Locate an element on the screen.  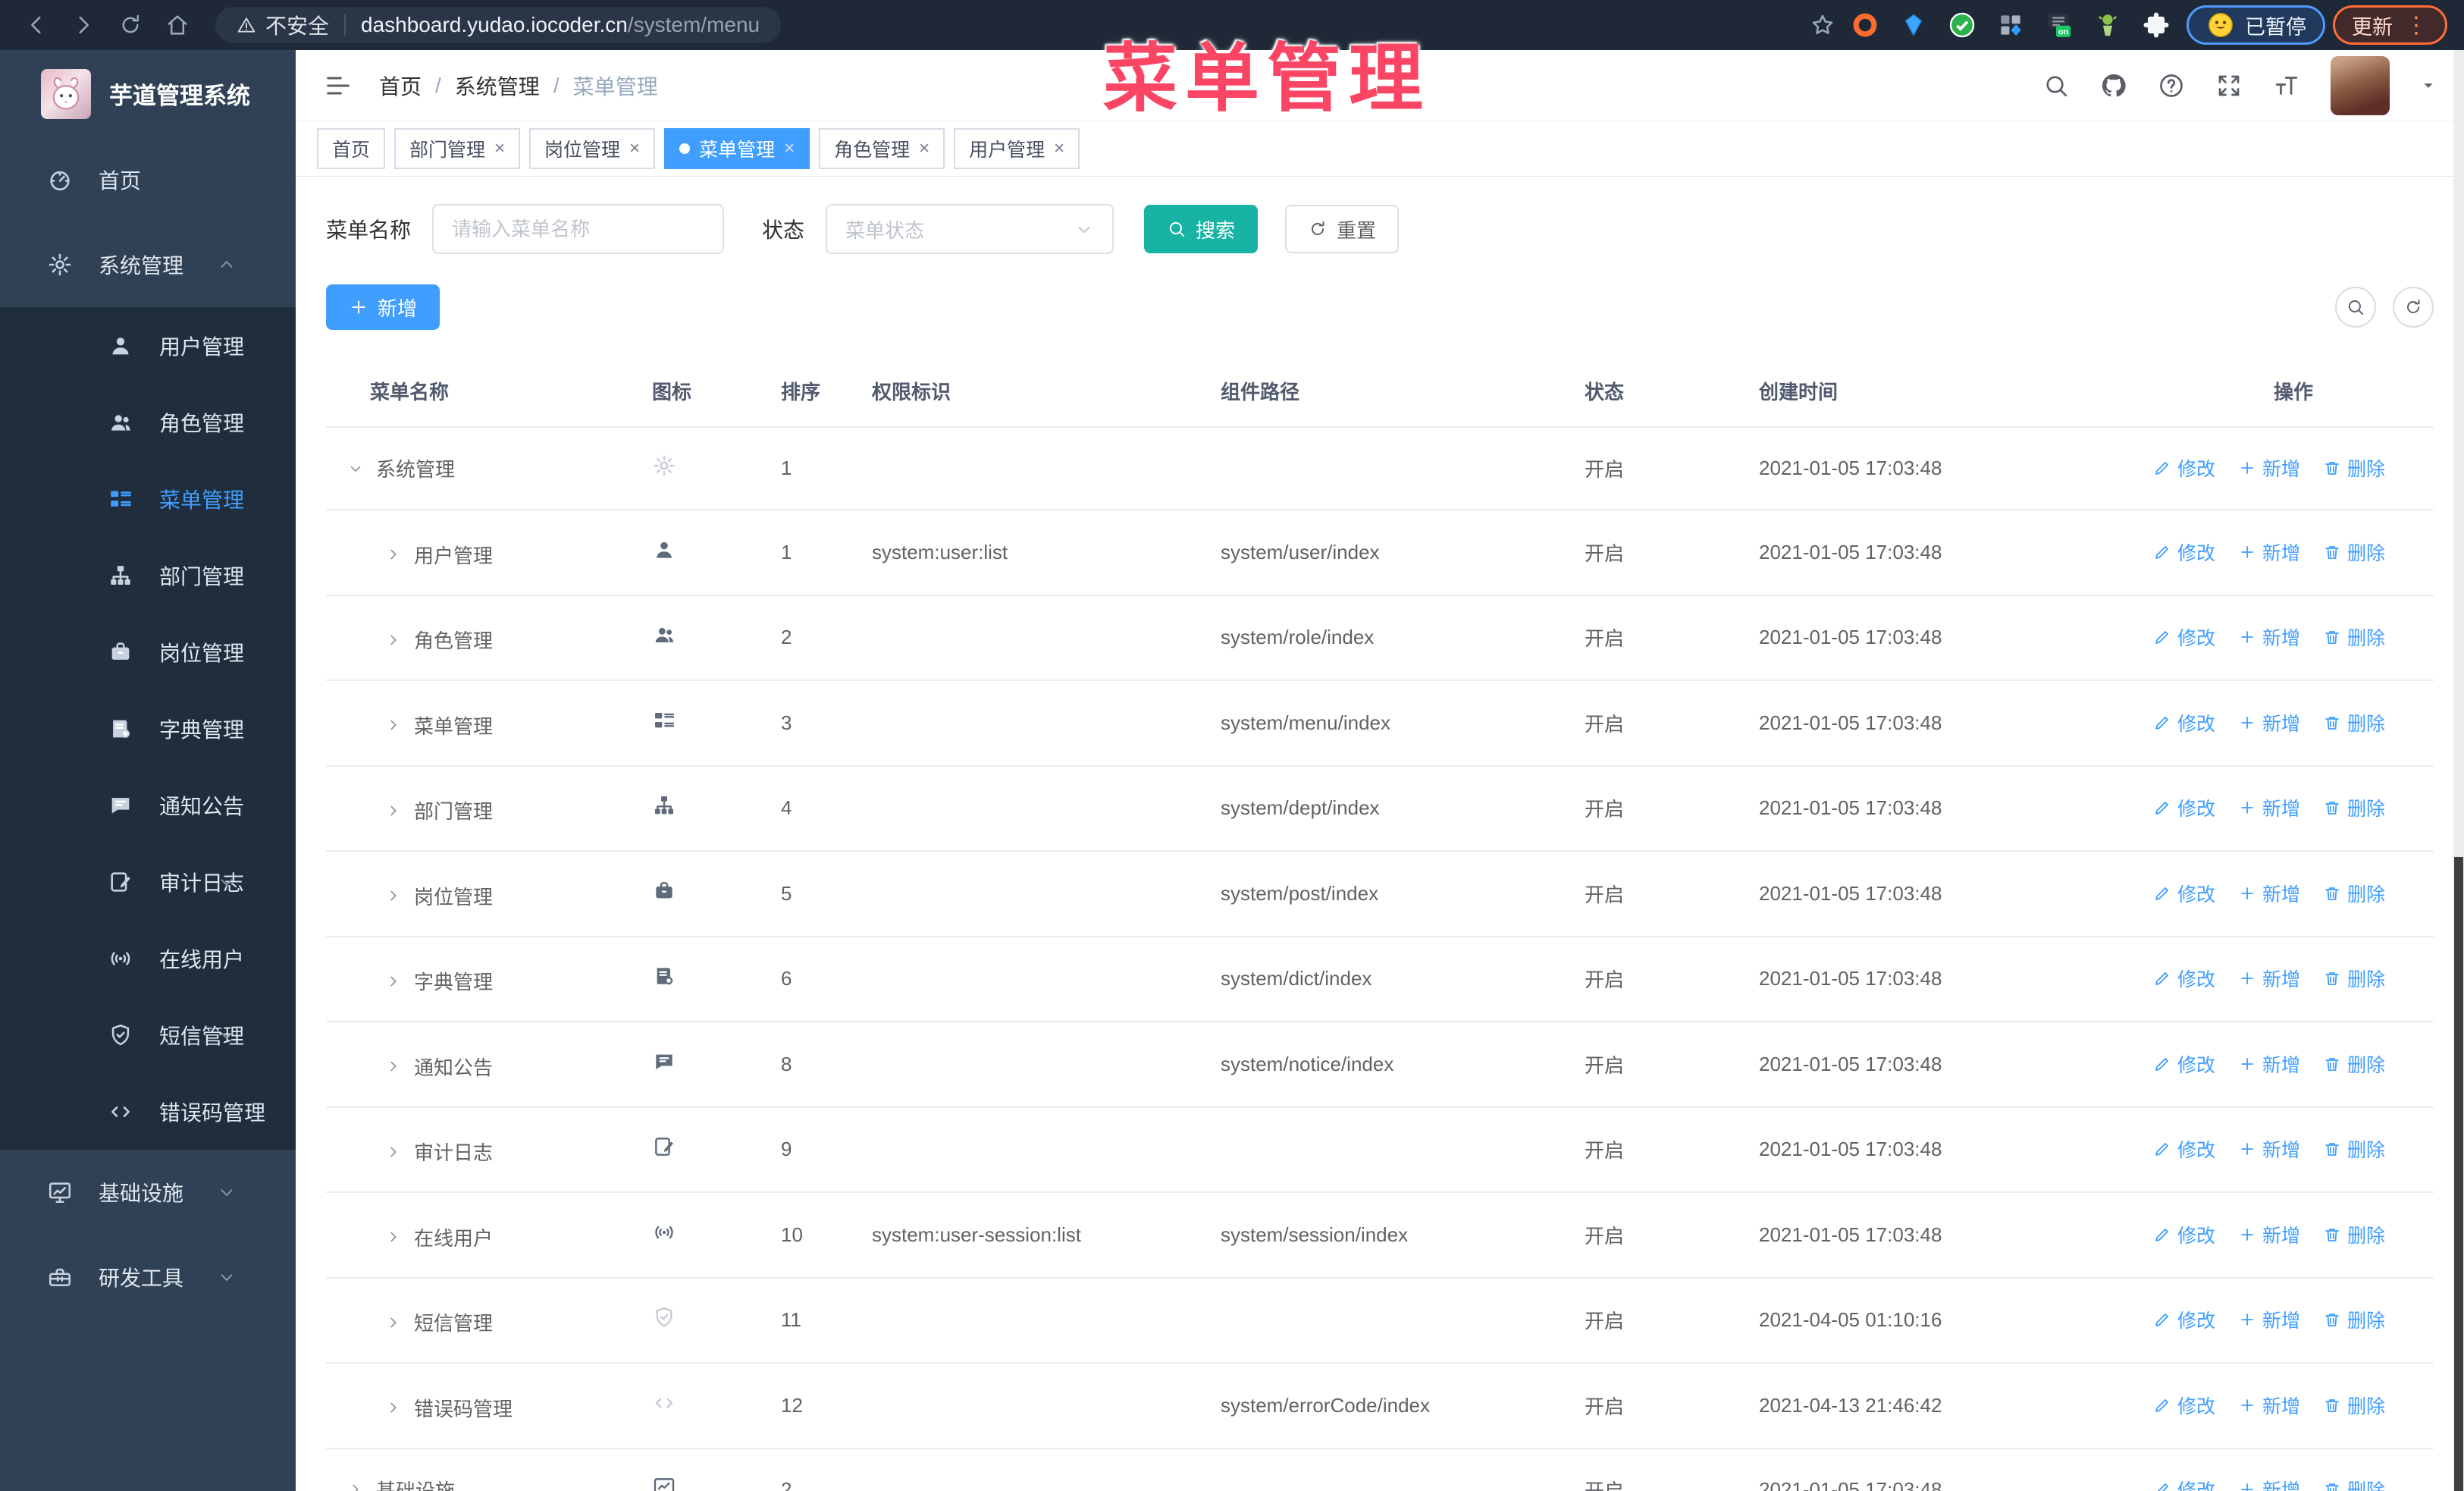
sidebar-item-12: 短信管理 is located at coordinates (148, 1035).